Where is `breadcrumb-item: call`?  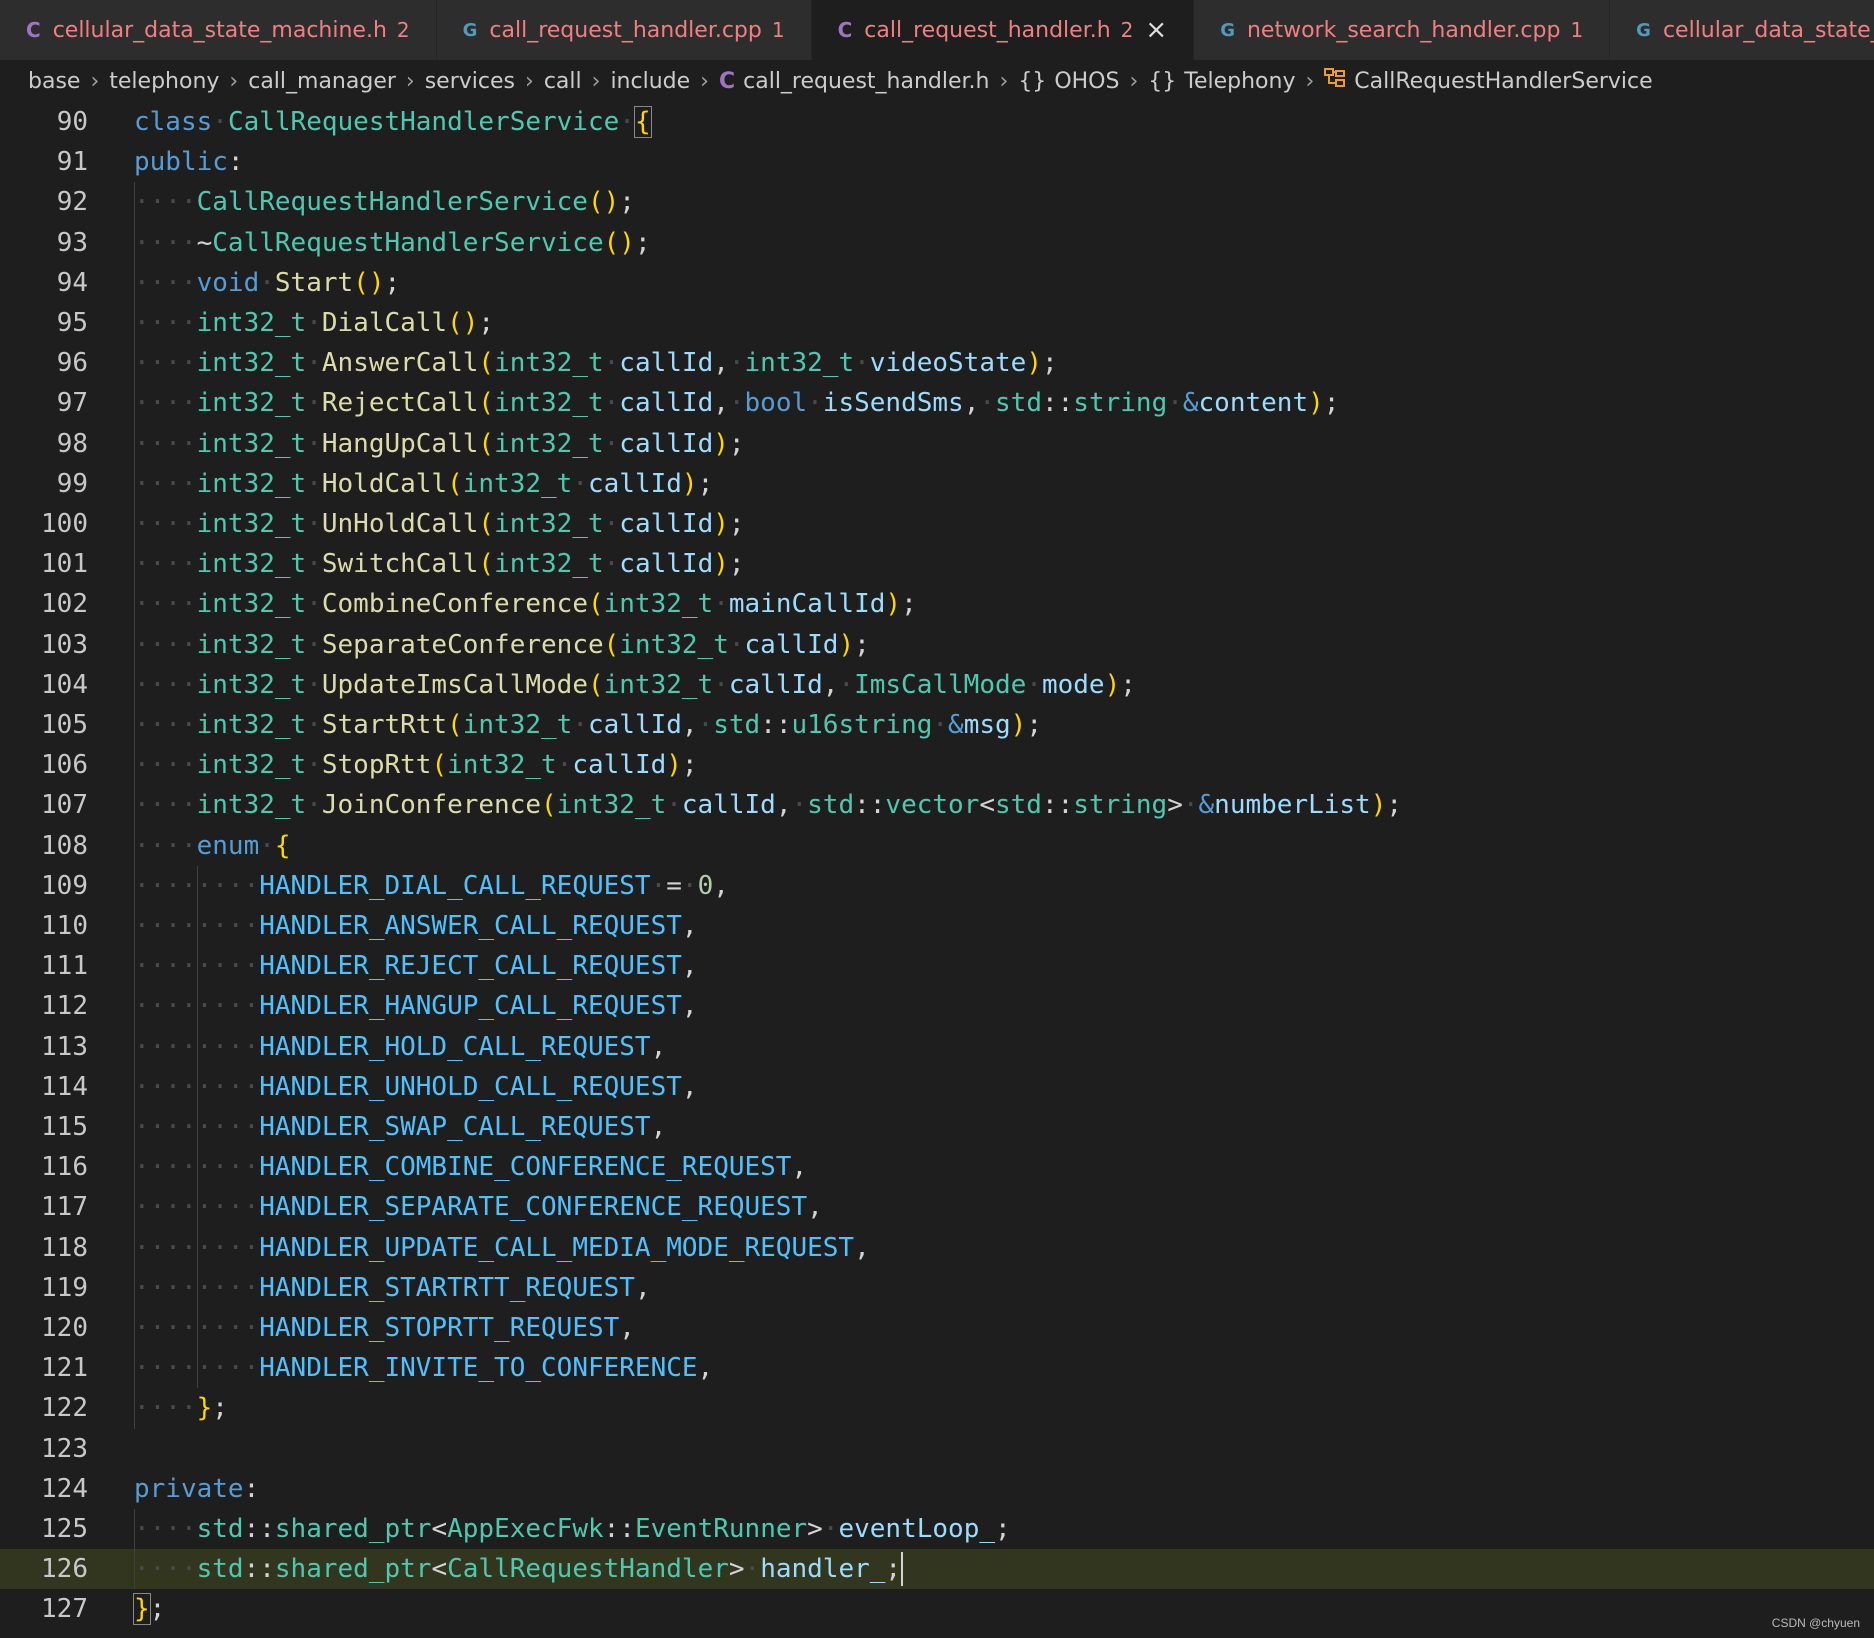
breadcrumb-item: call is located at coordinates (563, 81).